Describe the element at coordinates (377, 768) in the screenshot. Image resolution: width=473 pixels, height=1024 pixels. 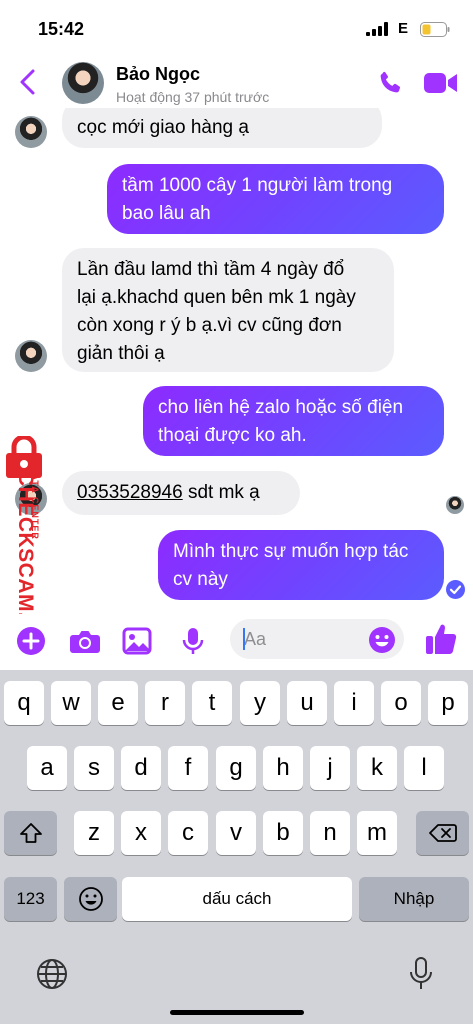
I see `key-k: k` at that location.